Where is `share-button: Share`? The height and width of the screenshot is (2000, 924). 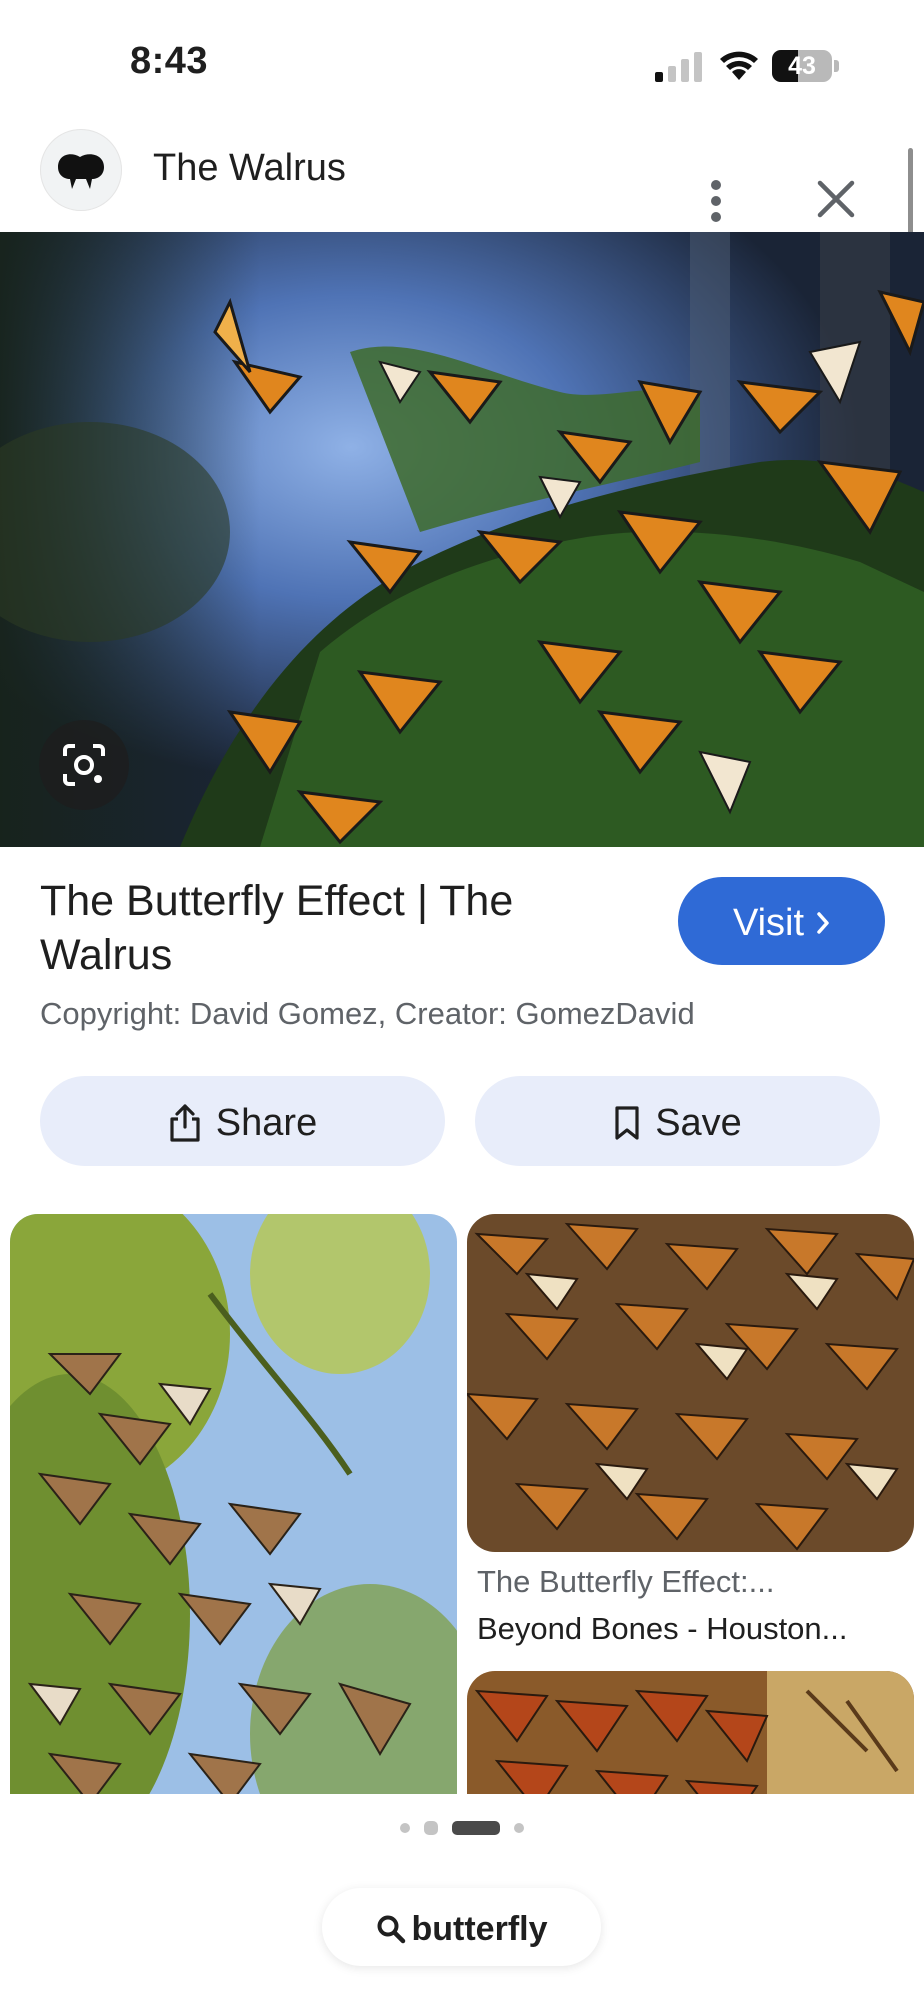 share-button: Share is located at coordinates (242, 1121).